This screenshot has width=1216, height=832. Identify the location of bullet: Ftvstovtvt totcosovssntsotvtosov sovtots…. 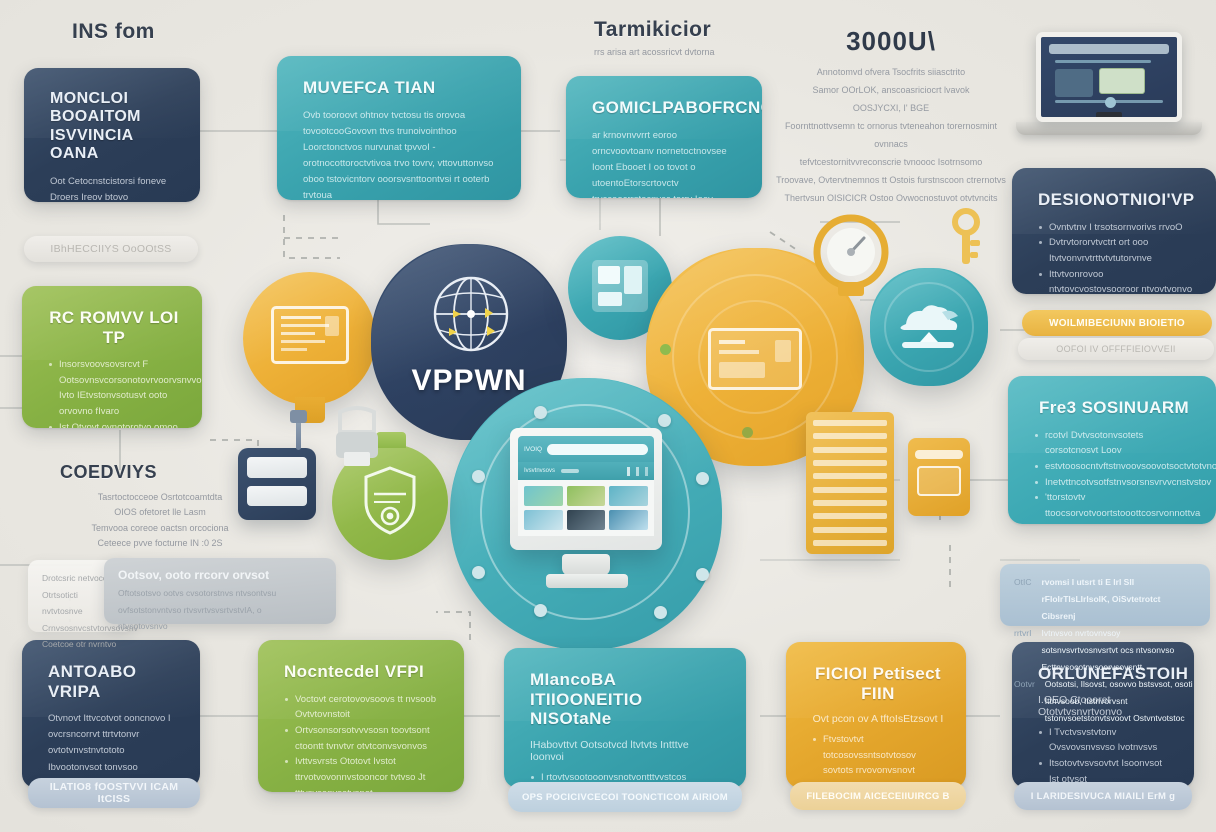
(878, 760).